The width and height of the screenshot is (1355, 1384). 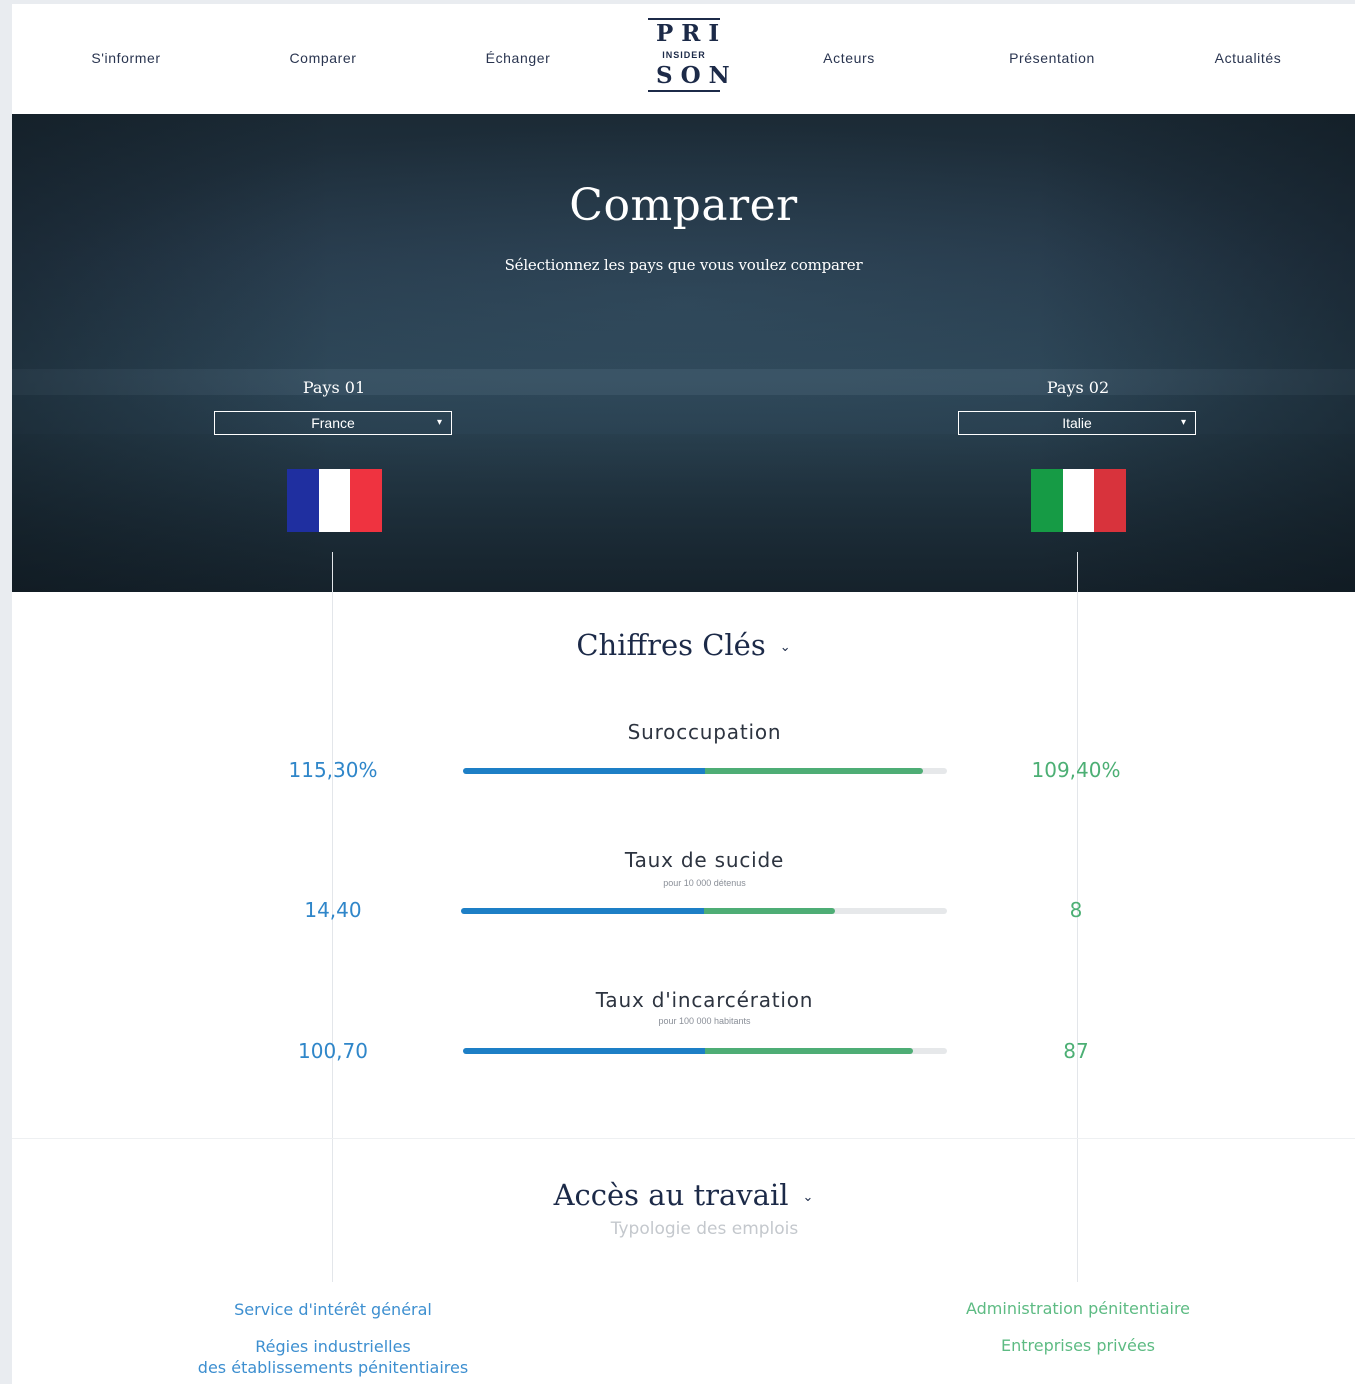 I want to click on country2-select: Italie ▾, so click(x=1077, y=423).